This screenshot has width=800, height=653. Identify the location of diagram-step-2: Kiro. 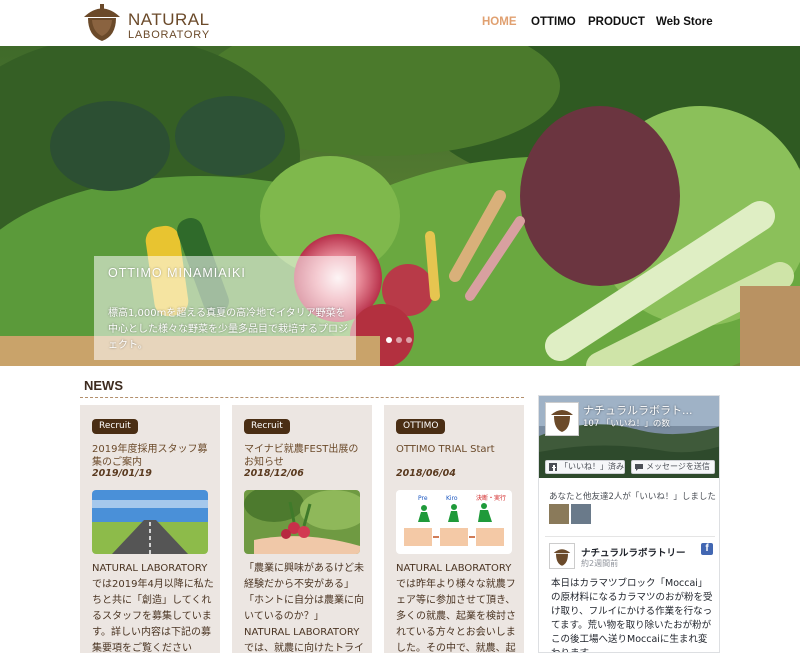
(452, 498).